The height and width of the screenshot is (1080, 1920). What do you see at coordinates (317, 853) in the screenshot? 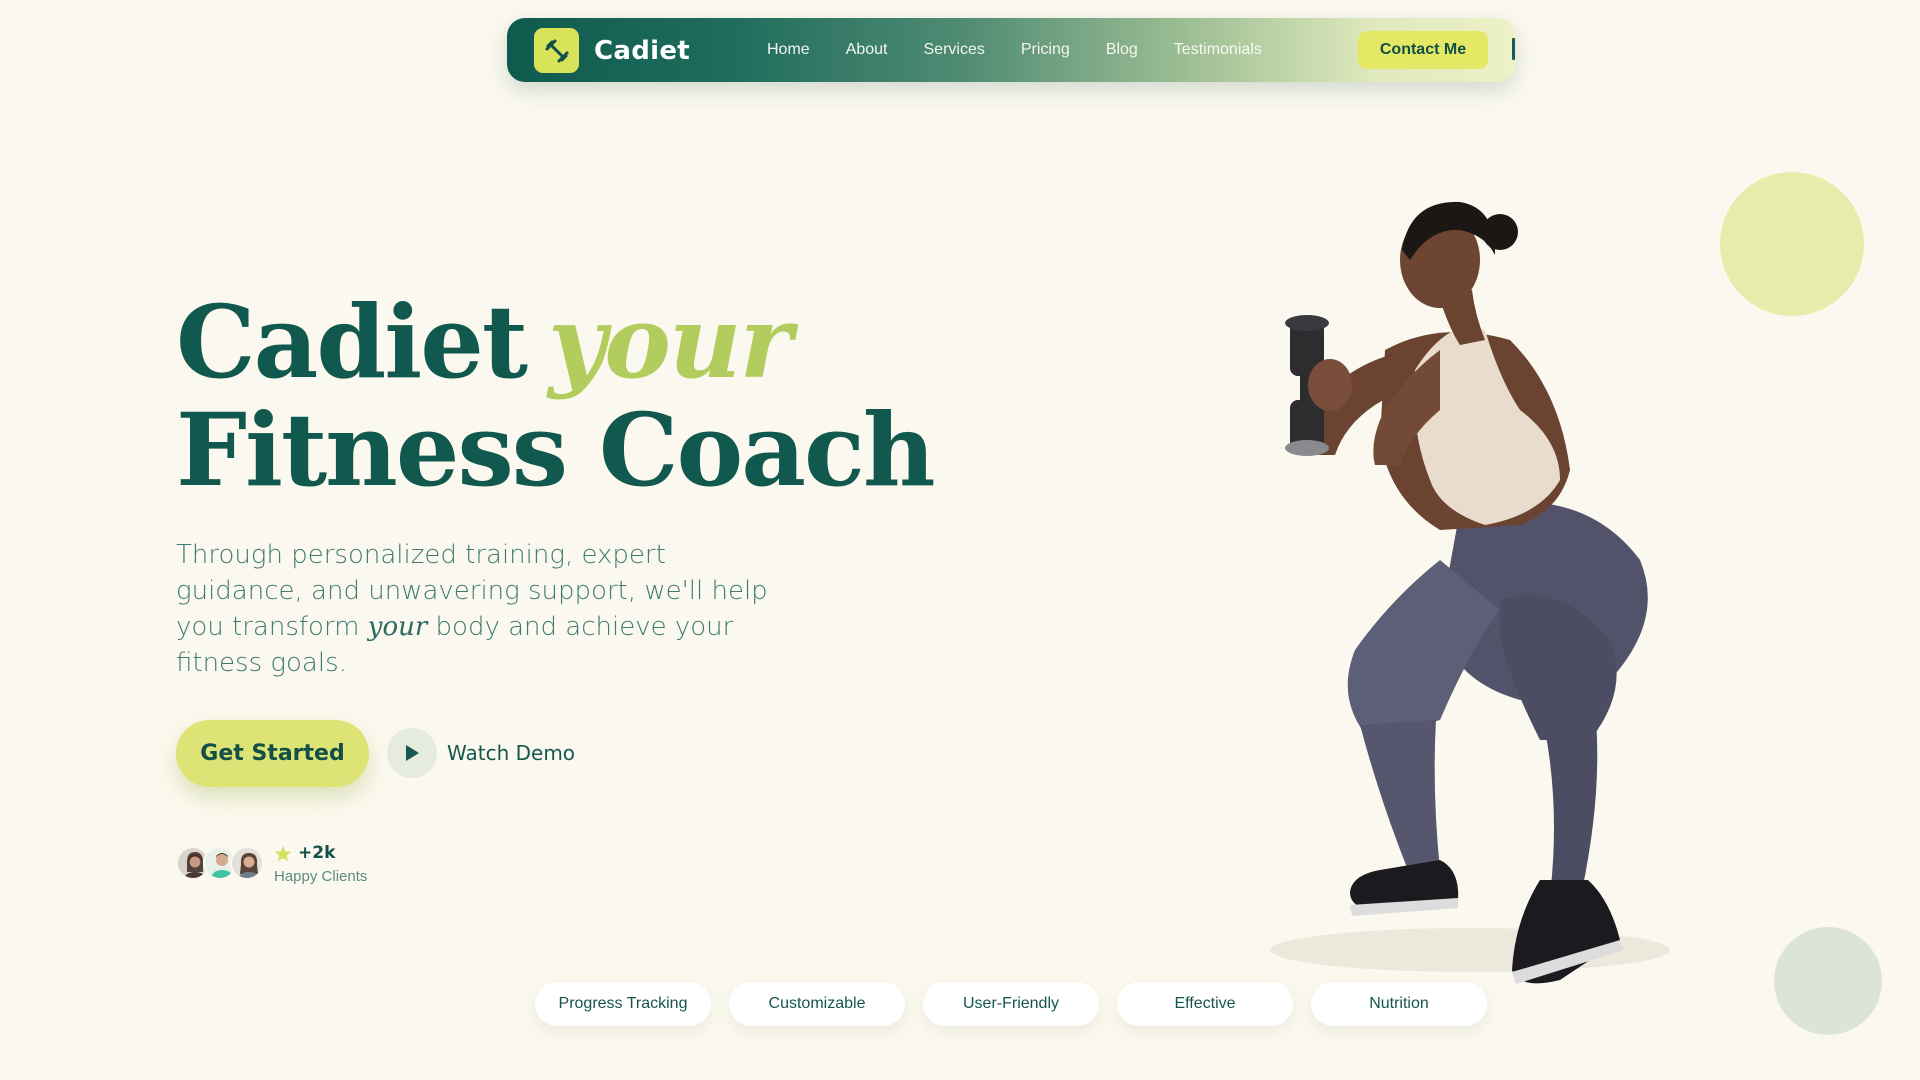
I see `clients-count-value: +2k` at bounding box center [317, 853].